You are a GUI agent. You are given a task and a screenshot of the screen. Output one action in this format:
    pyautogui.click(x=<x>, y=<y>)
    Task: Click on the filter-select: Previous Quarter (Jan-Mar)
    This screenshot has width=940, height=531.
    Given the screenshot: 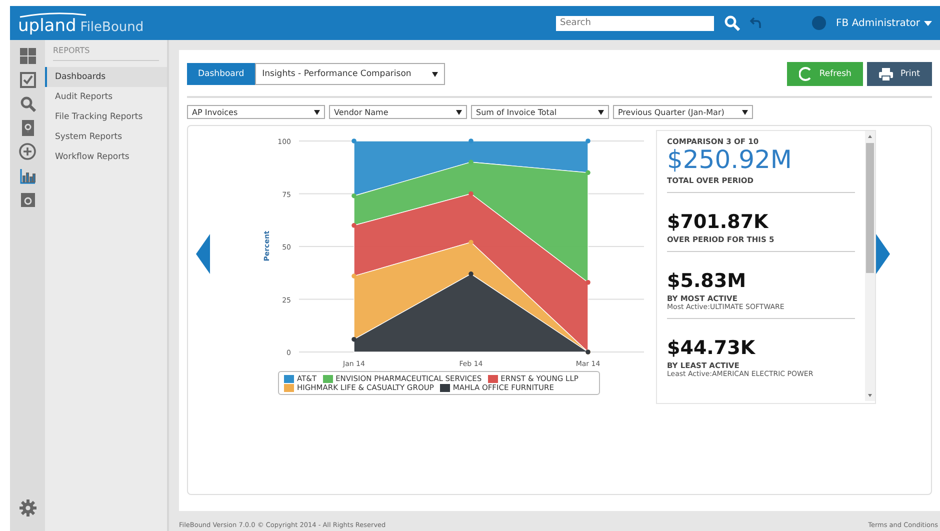 What is the action you would take?
    pyautogui.click(x=683, y=112)
    